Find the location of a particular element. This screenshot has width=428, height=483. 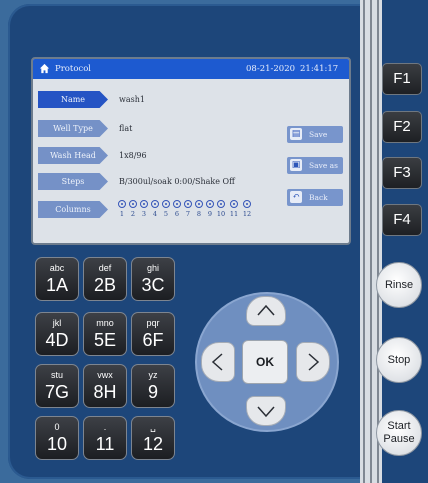

key-letters: ghi is located at coordinates (152, 268).